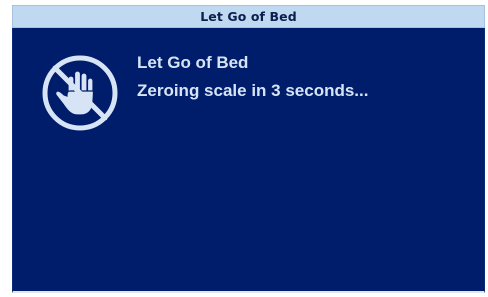  I want to click on message-title: Let Go of Bed, so click(193, 62).